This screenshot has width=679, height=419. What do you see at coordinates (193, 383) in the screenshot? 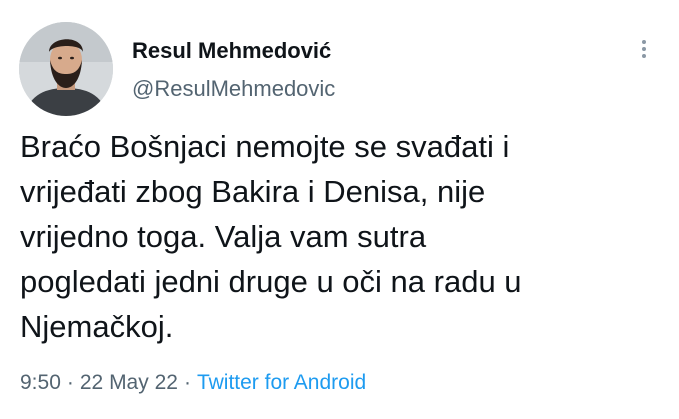
I see `tweet-meta: 9:50 · 22 May 22 · Twitter for Android` at bounding box center [193, 383].